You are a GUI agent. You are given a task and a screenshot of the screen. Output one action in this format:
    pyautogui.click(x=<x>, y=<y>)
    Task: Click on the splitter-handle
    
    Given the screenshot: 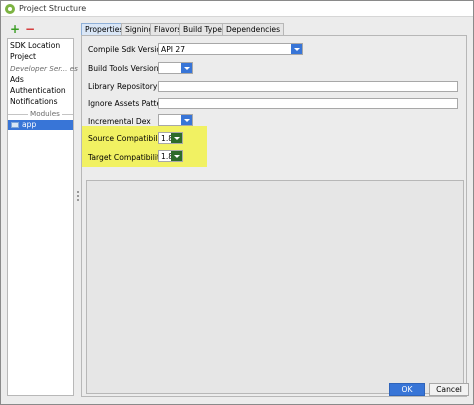 What is the action you would take?
    pyautogui.click(x=78, y=197)
    